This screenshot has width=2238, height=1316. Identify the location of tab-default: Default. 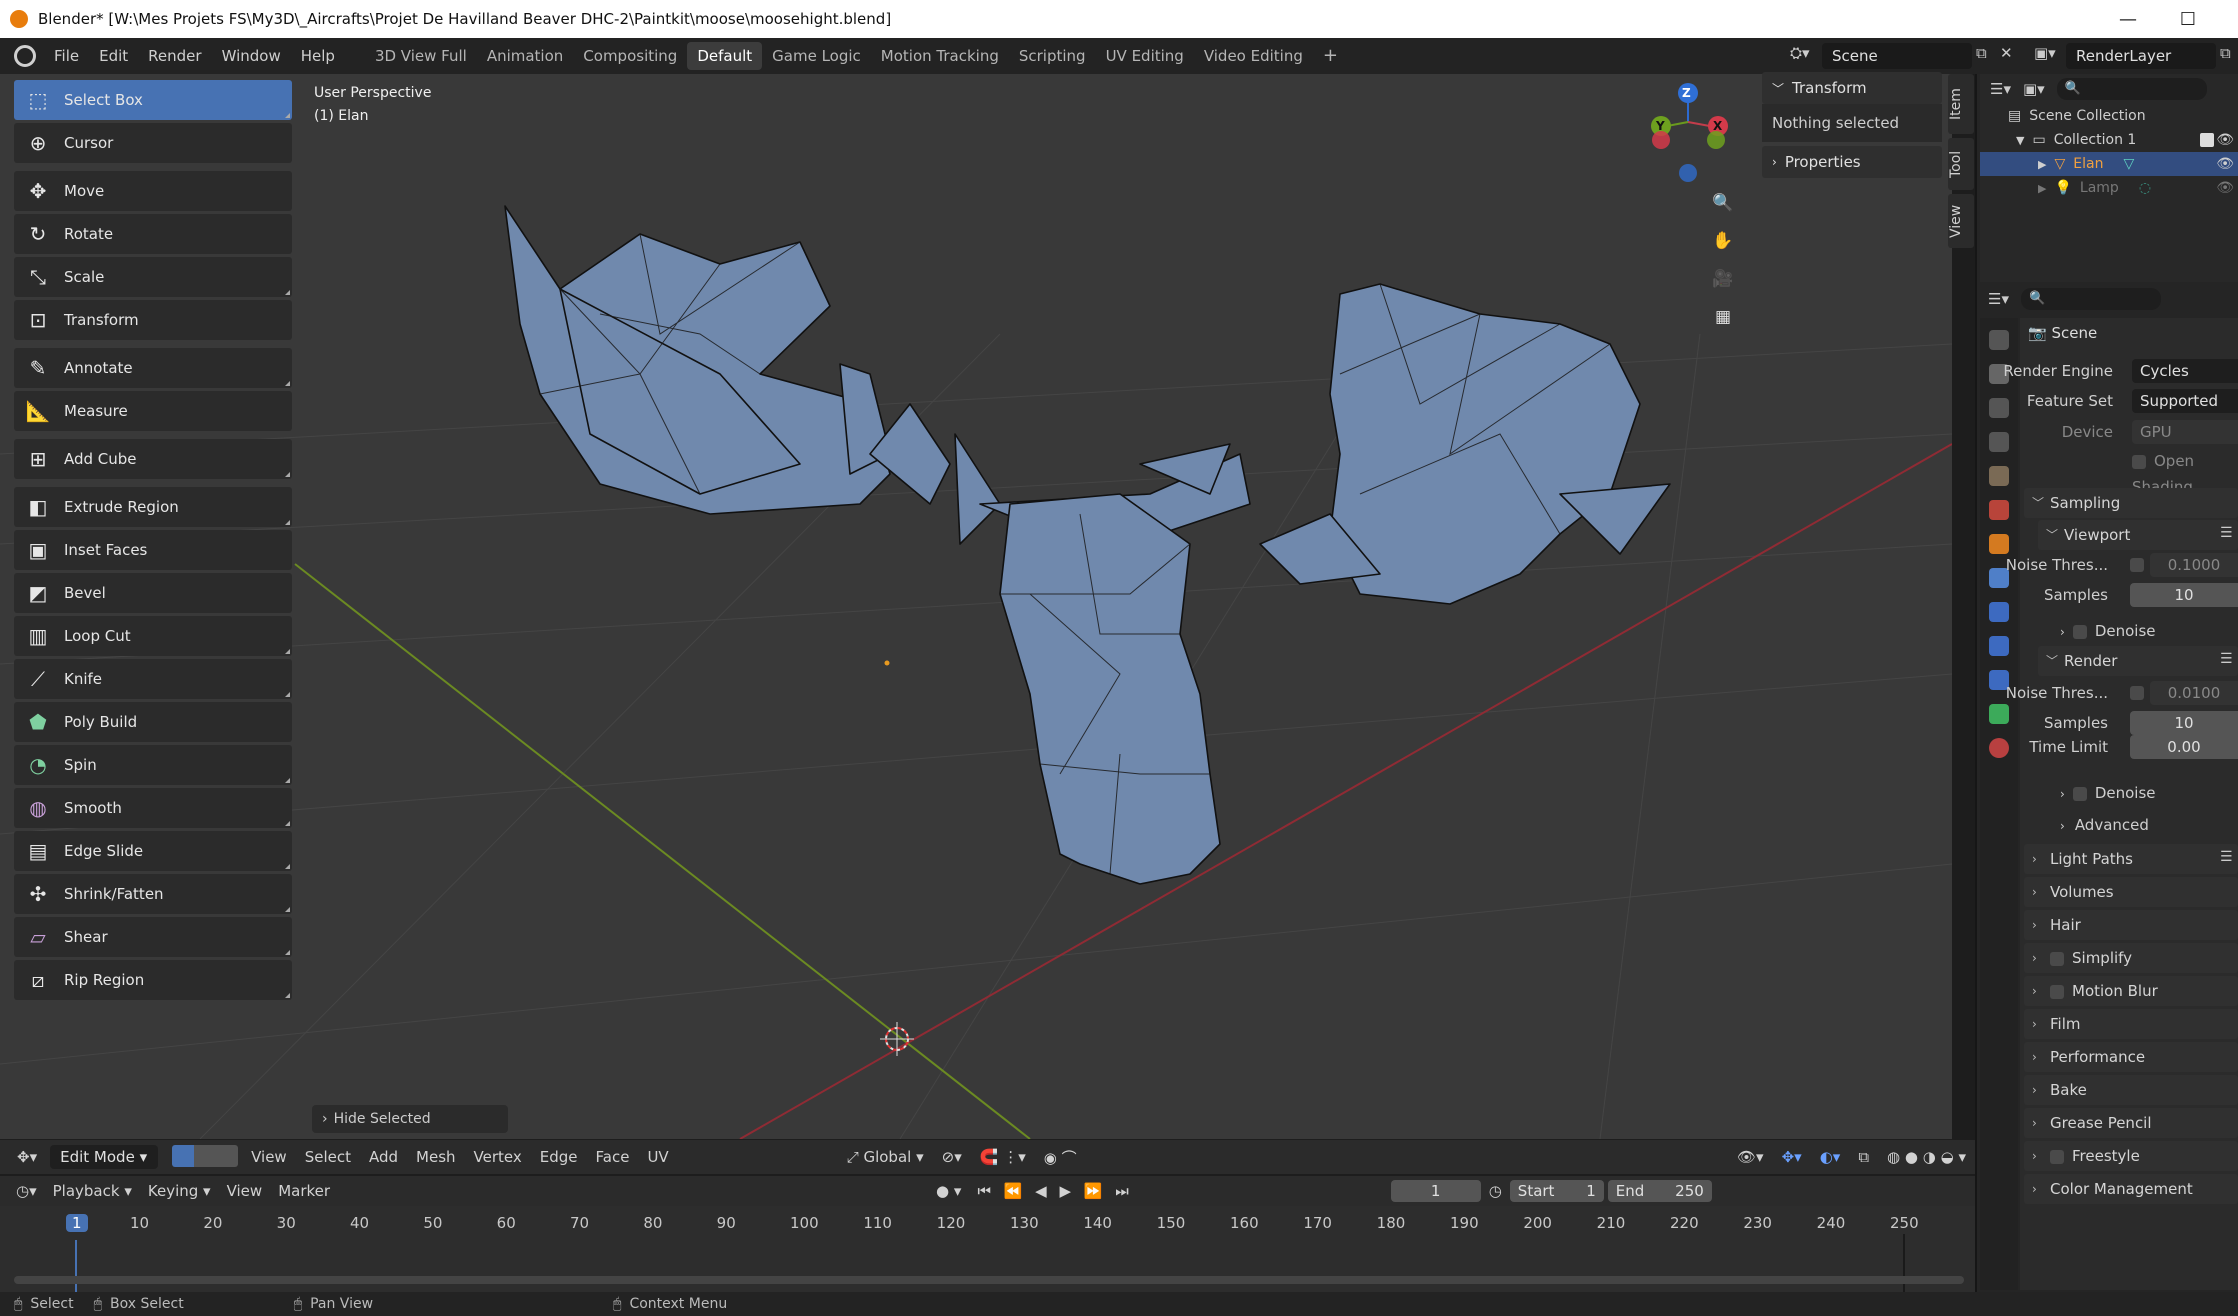
(725, 56).